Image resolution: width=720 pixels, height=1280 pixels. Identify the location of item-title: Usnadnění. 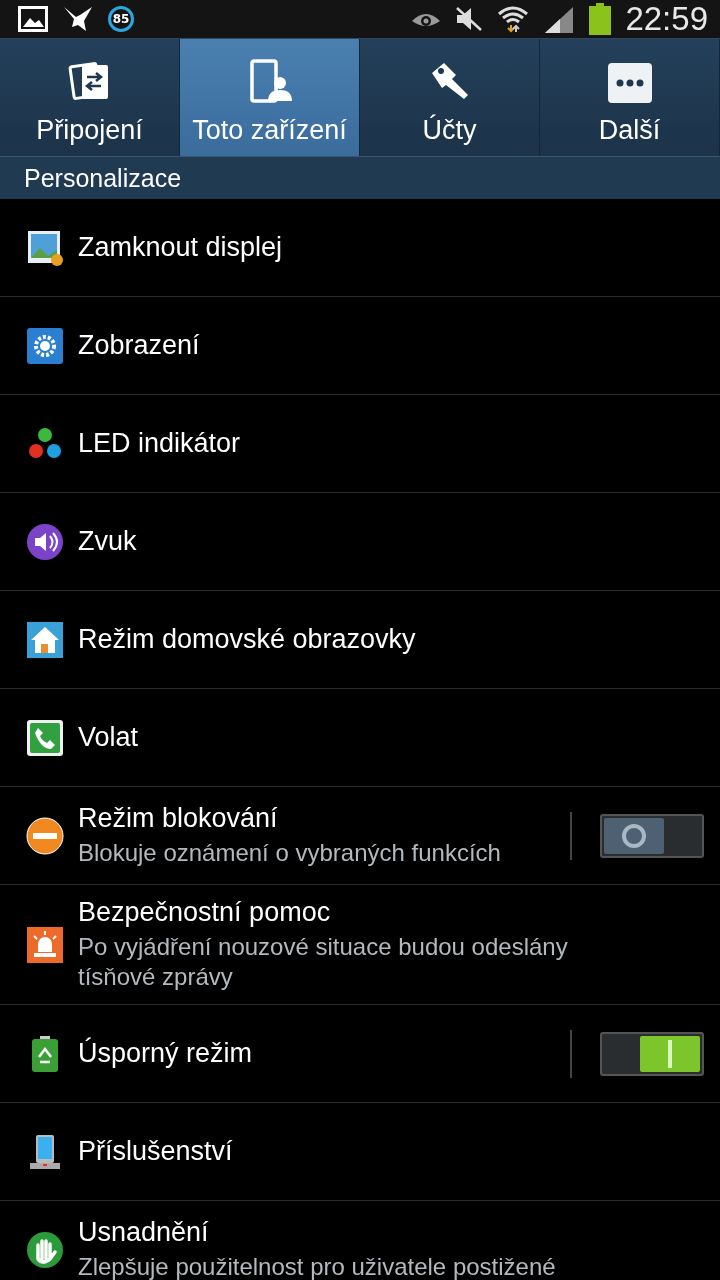
(144, 1232).